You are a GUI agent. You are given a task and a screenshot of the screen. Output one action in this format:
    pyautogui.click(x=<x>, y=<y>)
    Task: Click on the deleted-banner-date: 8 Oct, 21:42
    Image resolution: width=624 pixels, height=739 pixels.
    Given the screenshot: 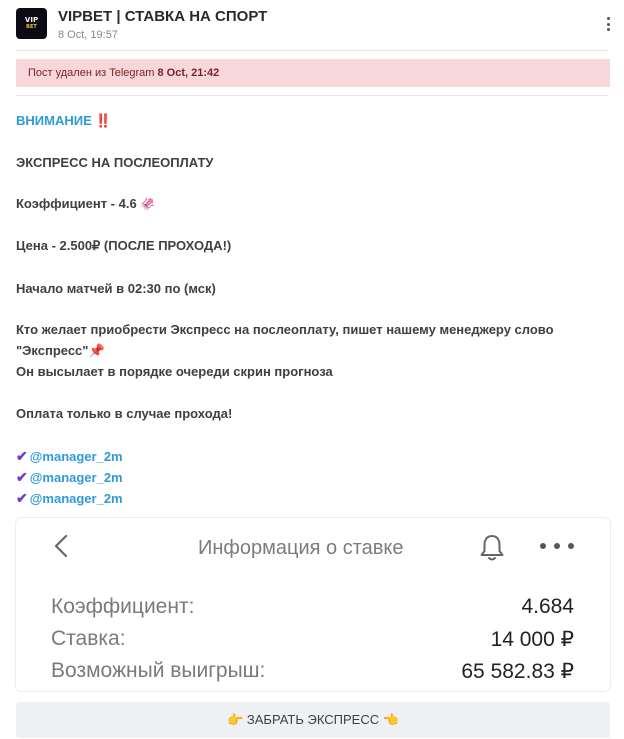 What is the action you would take?
    pyautogui.click(x=188, y=73)
    